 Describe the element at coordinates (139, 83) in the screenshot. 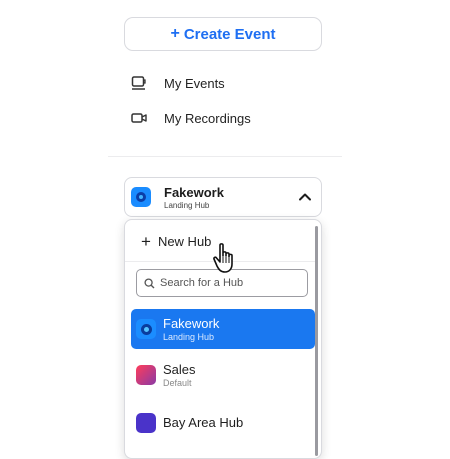

I see `calendar-cup-icon` at that location.